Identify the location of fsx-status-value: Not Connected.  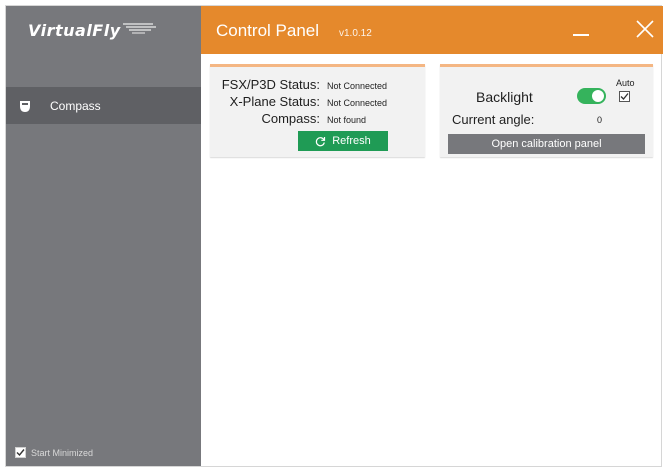
(357, 86).